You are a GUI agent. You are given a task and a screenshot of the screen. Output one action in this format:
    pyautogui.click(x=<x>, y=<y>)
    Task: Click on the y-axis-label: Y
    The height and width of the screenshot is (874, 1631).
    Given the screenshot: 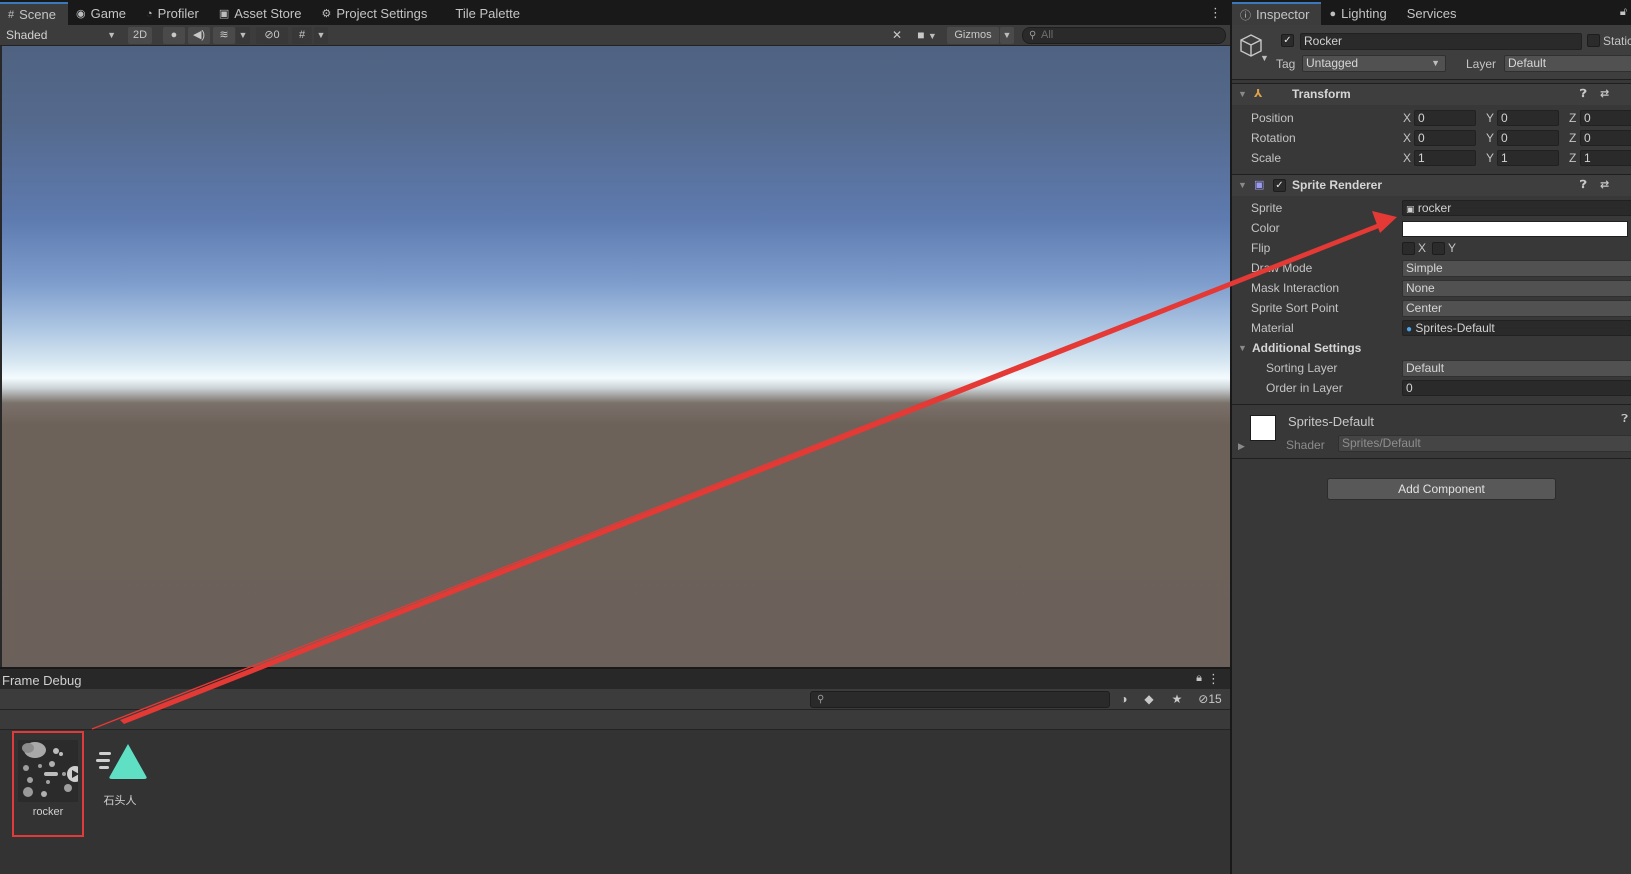 What is the action you would take?
    pyautogui.click(x=1490, y=158)
    